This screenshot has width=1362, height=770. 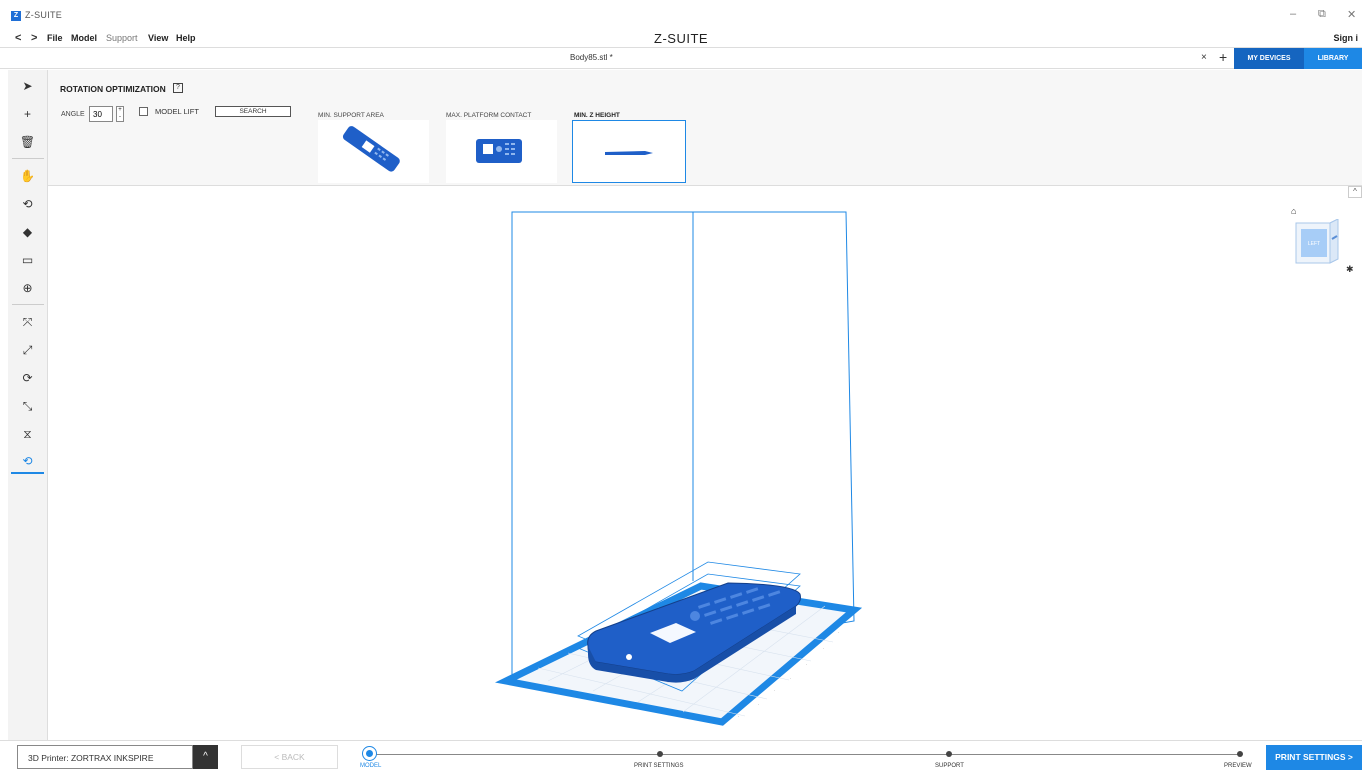 What do you see at coordinates (143, 111) in the screenshot?
I see `model-lift-checkbox` at bounding box center [143, 111].